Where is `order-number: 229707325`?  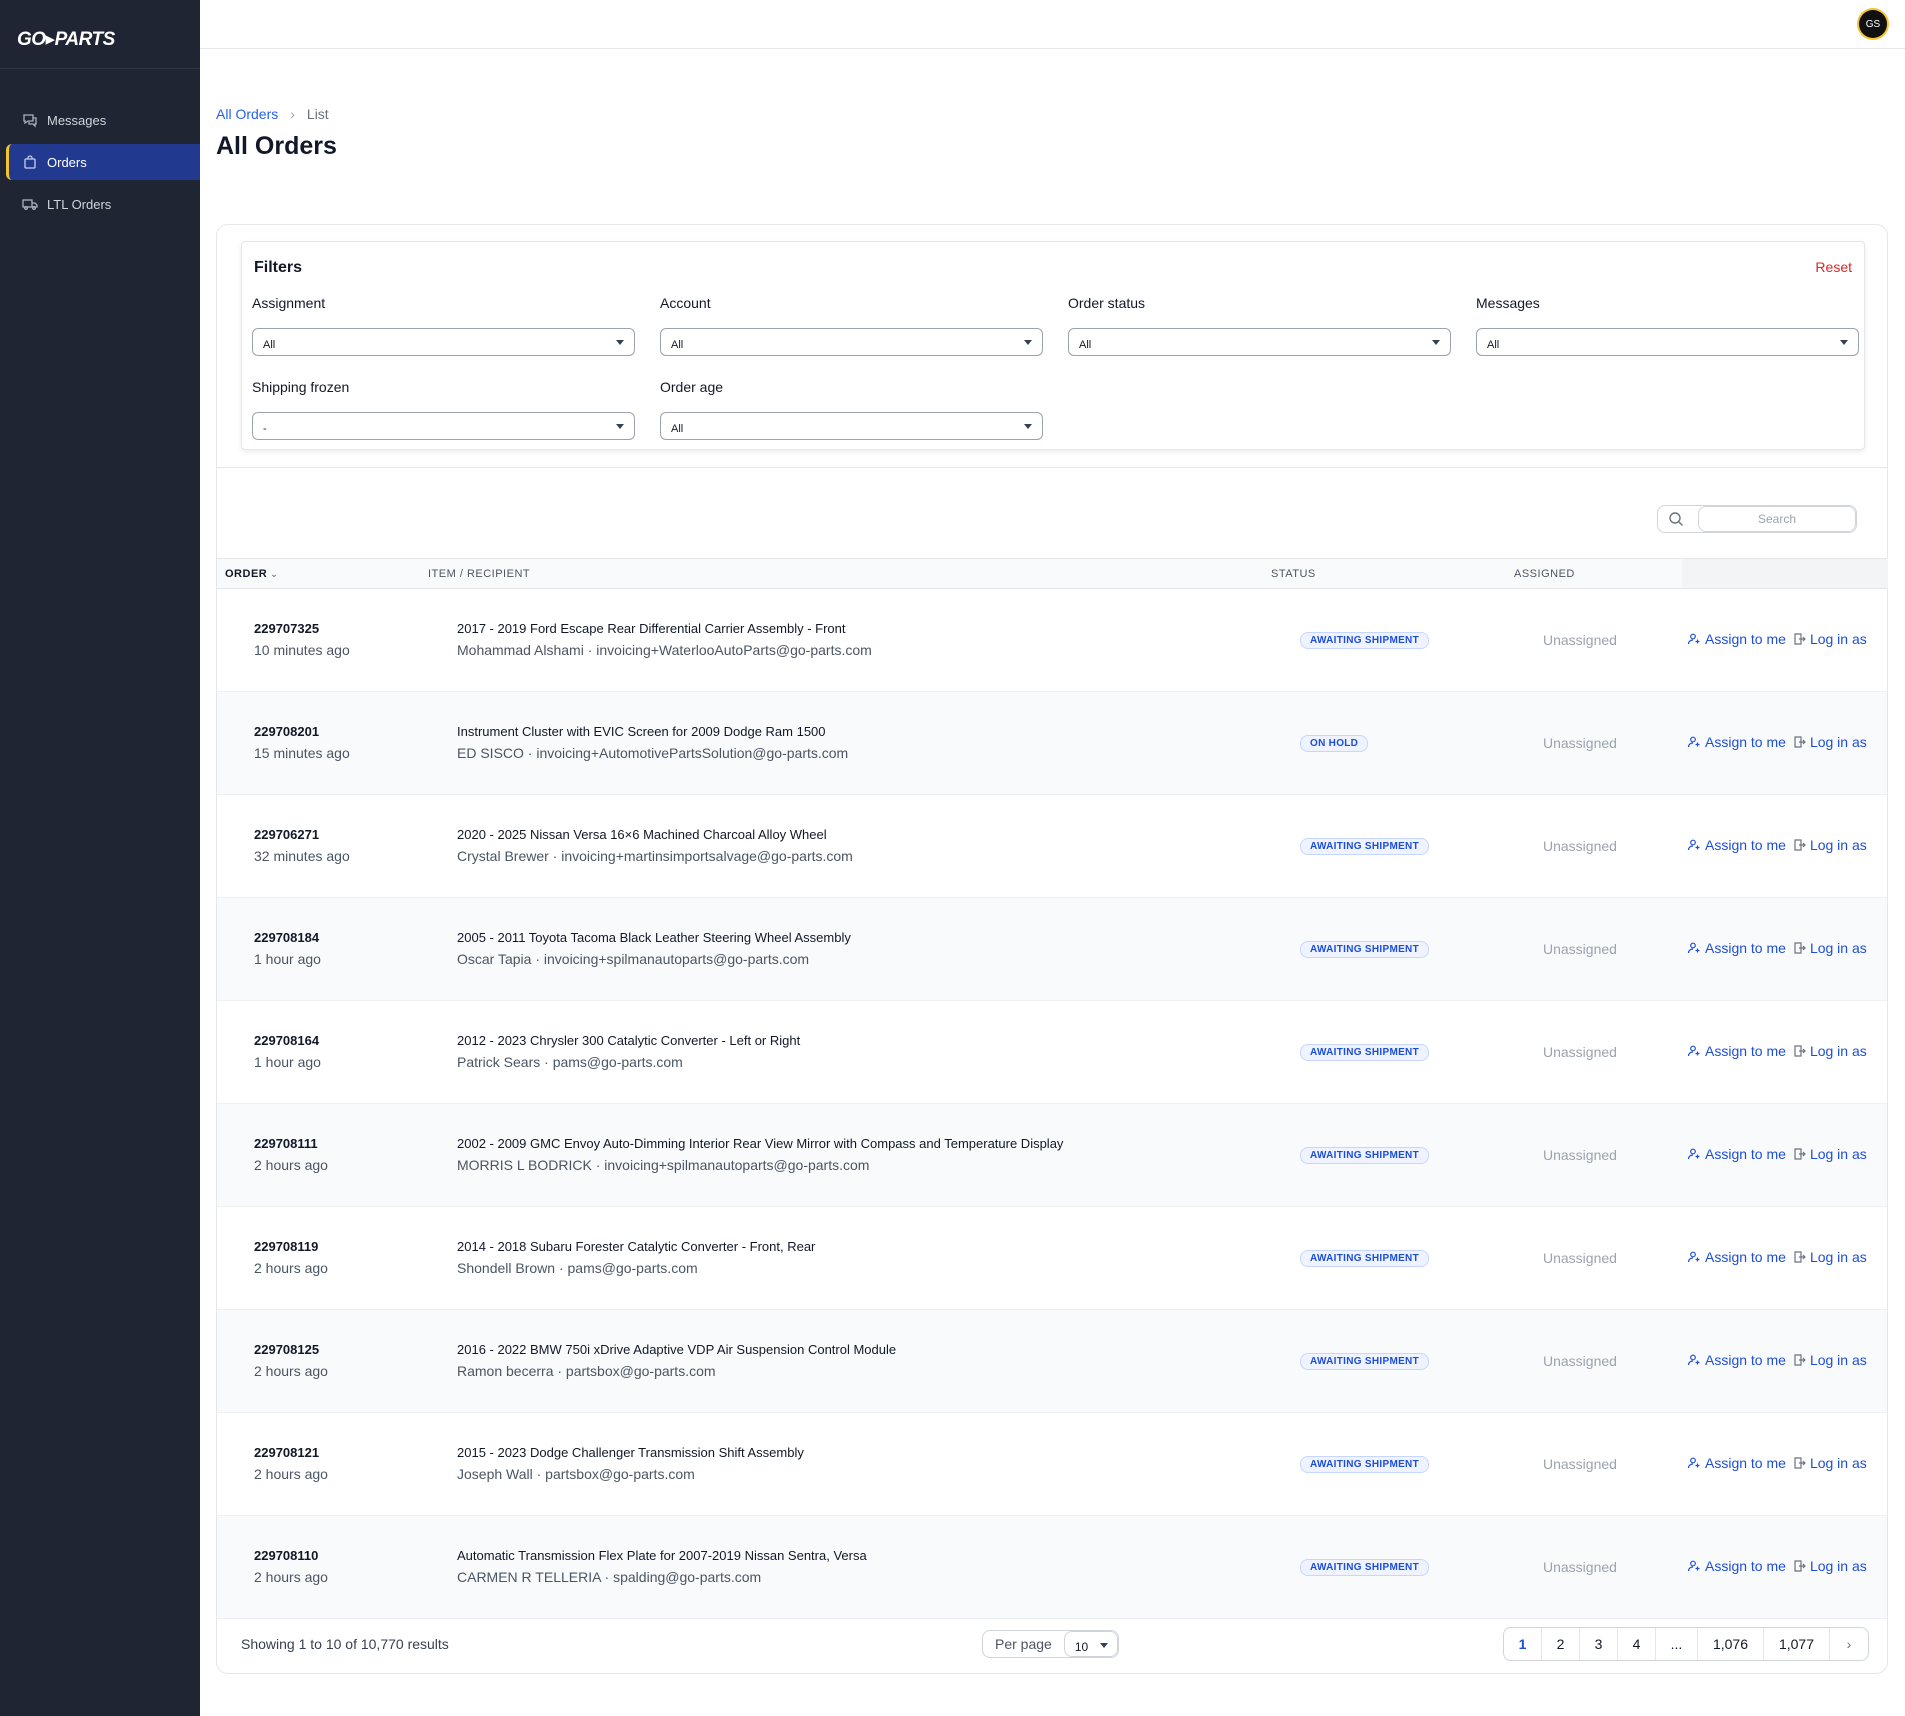
order-number: 229707325 is located at coordinates (286, 628).